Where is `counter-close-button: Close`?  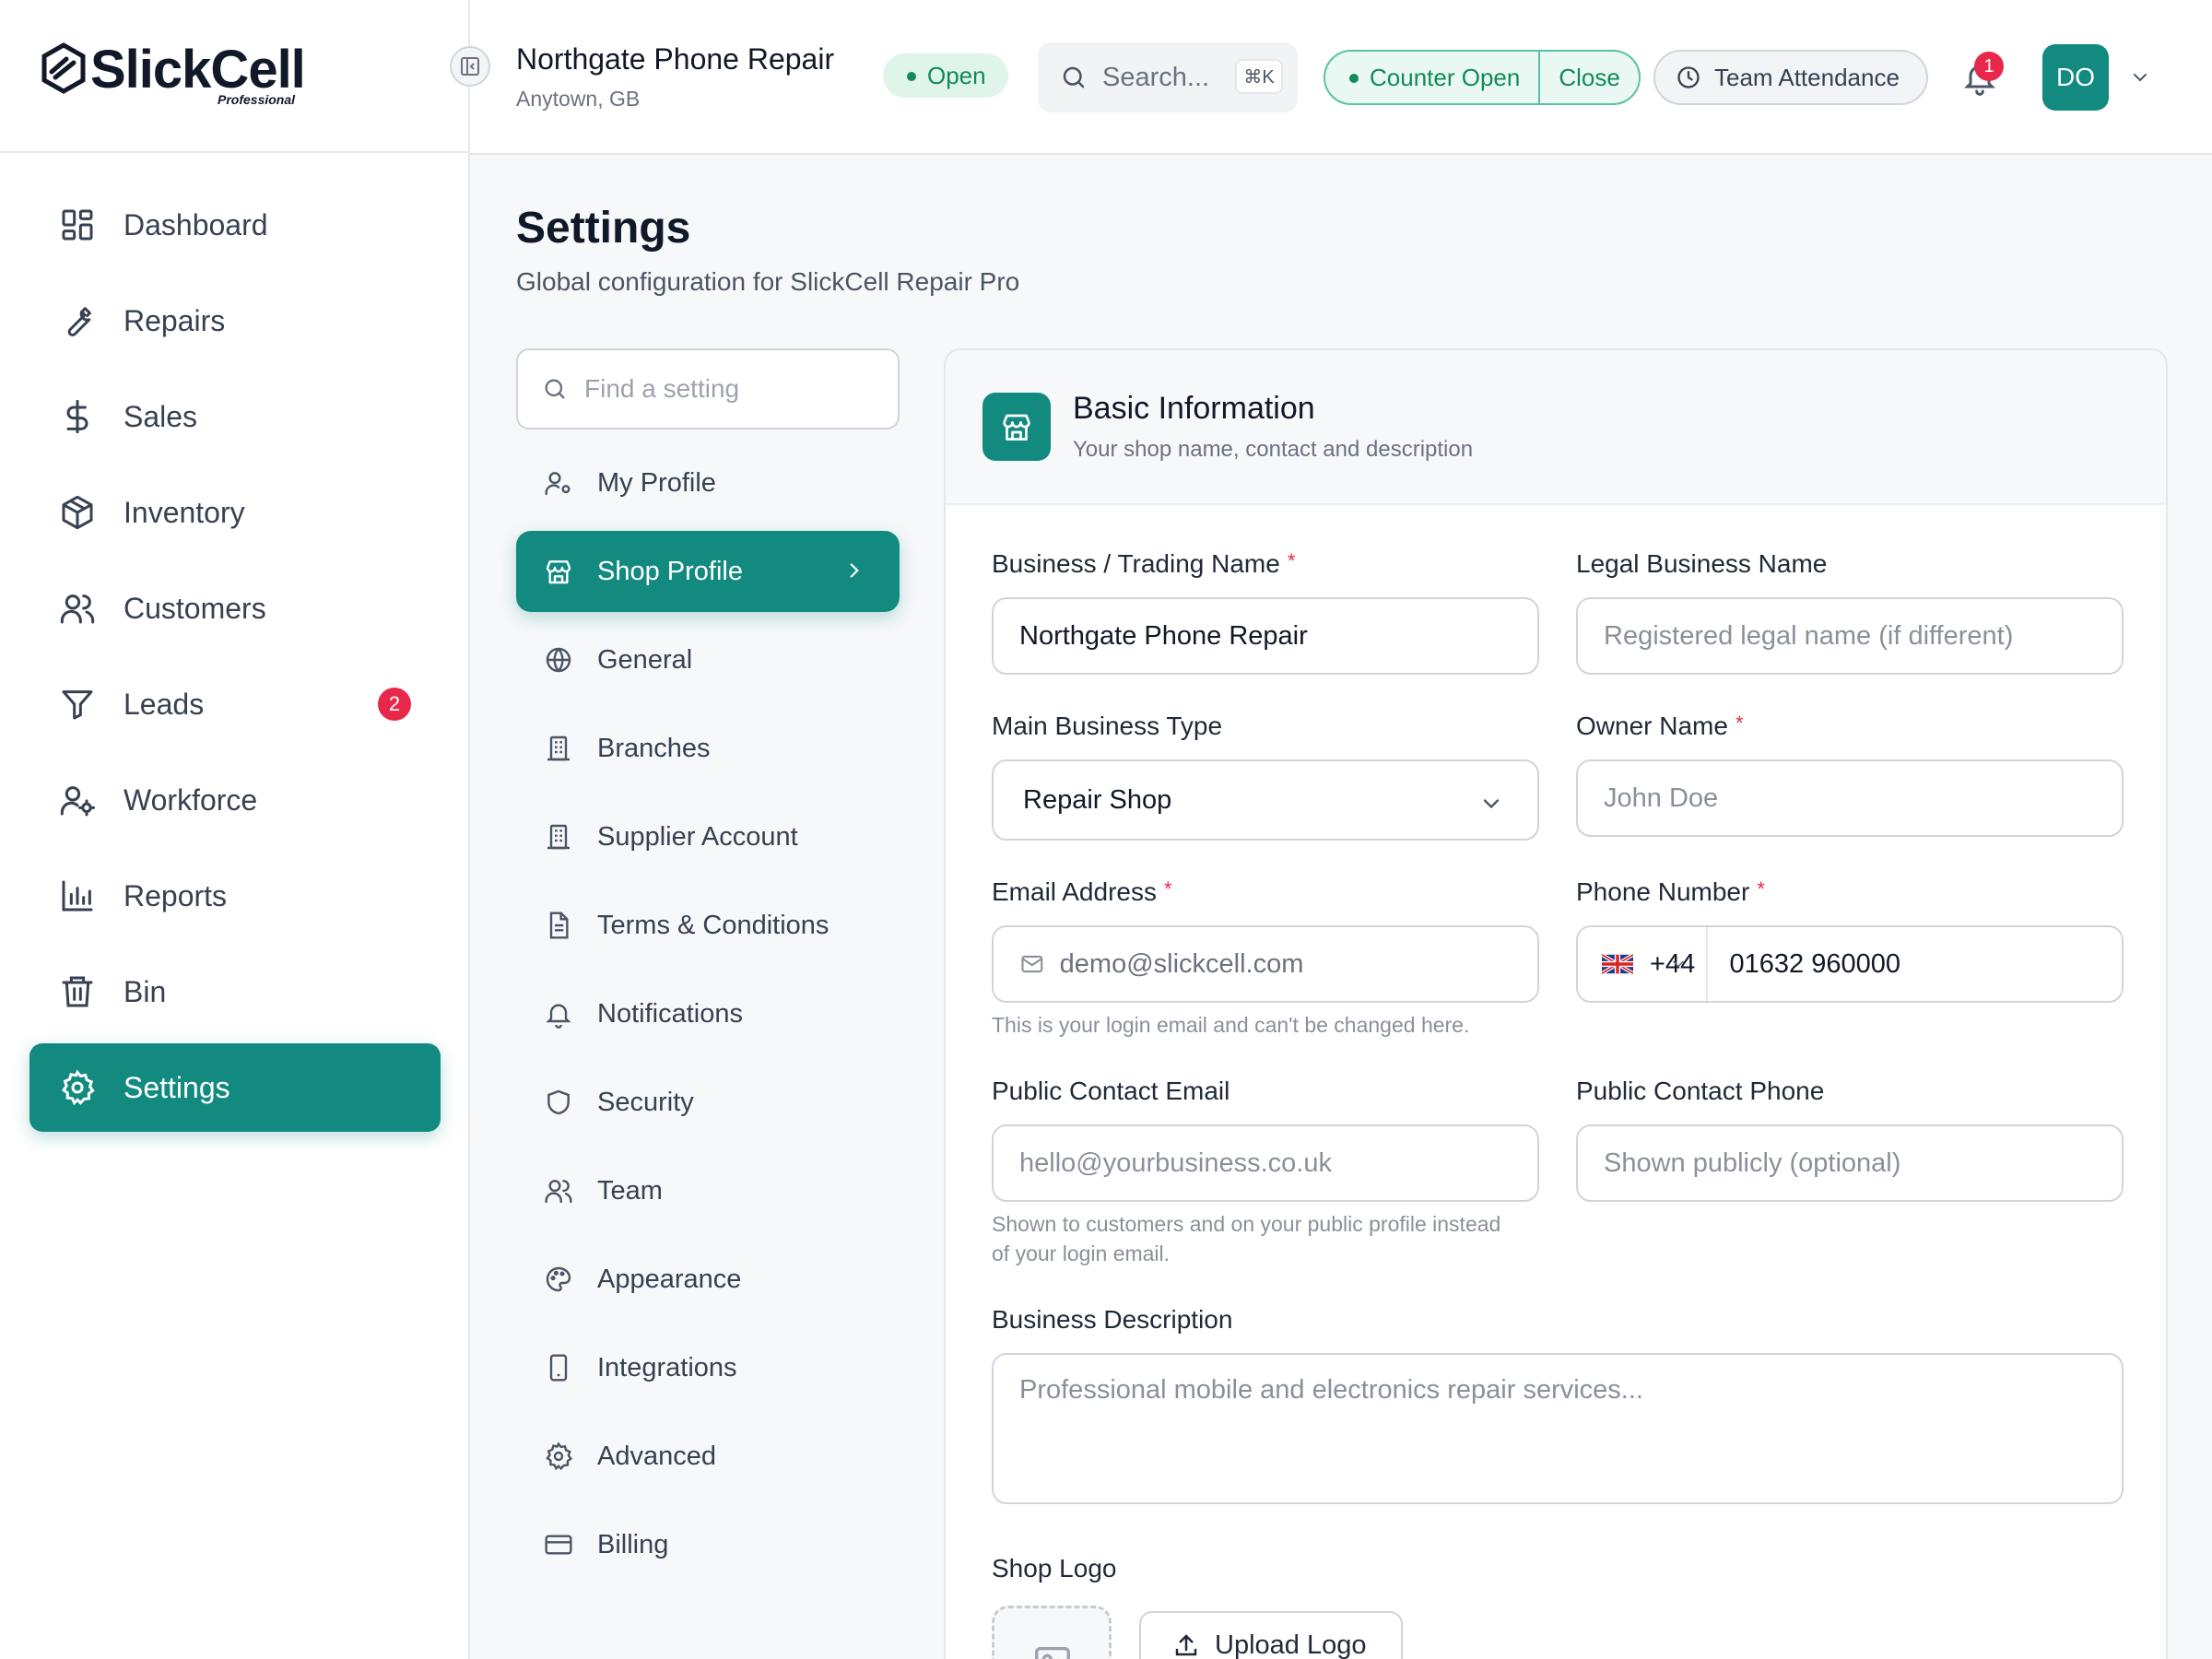
counter-close-button: Close is located at coordinates (1588, 77).